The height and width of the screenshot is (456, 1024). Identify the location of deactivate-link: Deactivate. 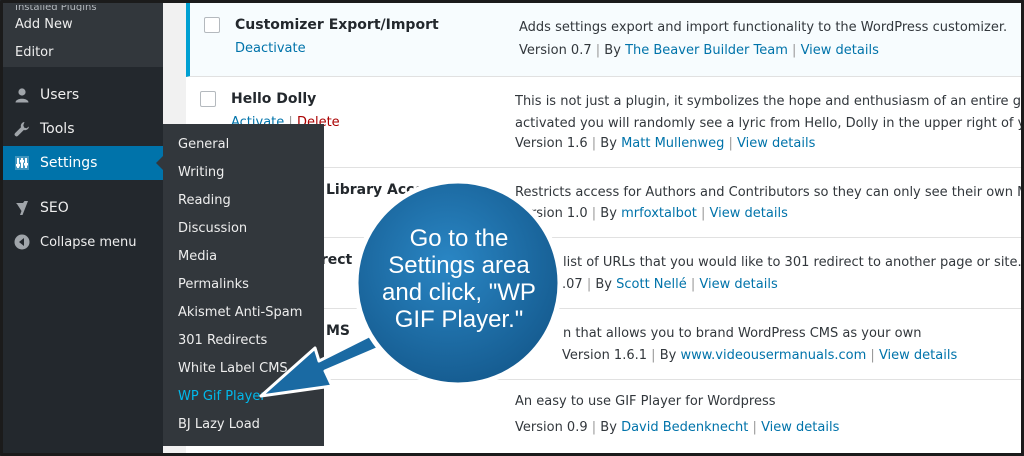
(270, 48).